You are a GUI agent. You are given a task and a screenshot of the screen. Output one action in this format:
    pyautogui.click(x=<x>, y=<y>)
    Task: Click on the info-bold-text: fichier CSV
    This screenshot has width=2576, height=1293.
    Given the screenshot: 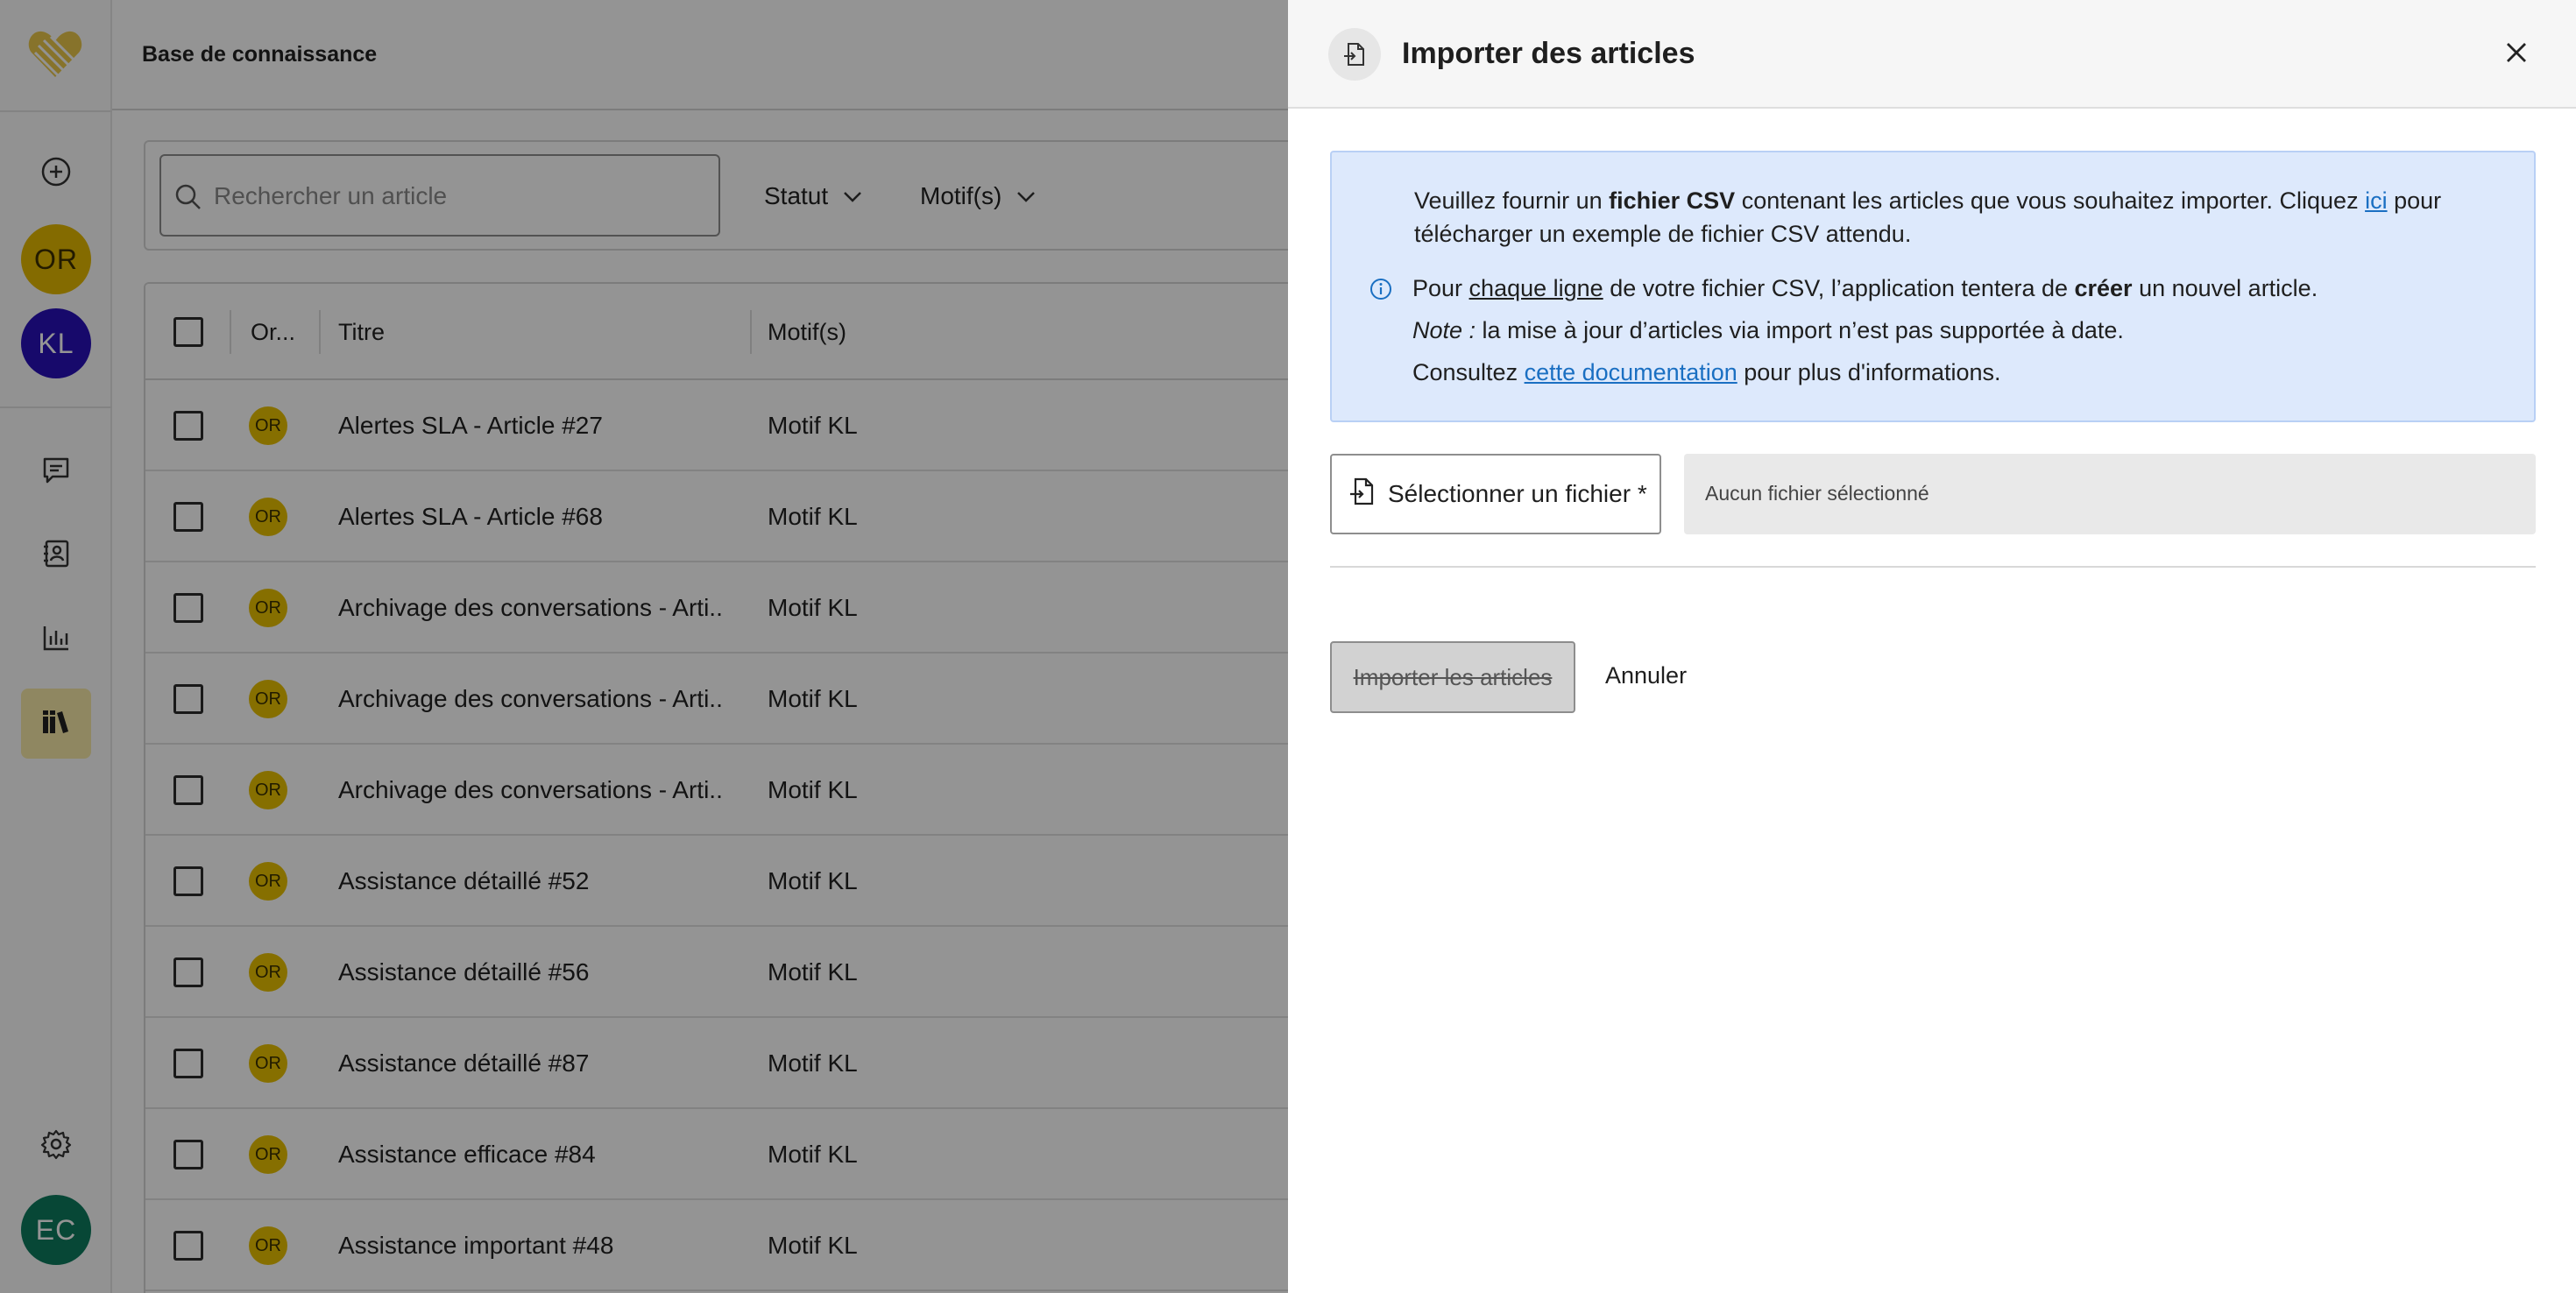 What is the action you would take?
    pyautogui.click(x=1672, y=200)
    